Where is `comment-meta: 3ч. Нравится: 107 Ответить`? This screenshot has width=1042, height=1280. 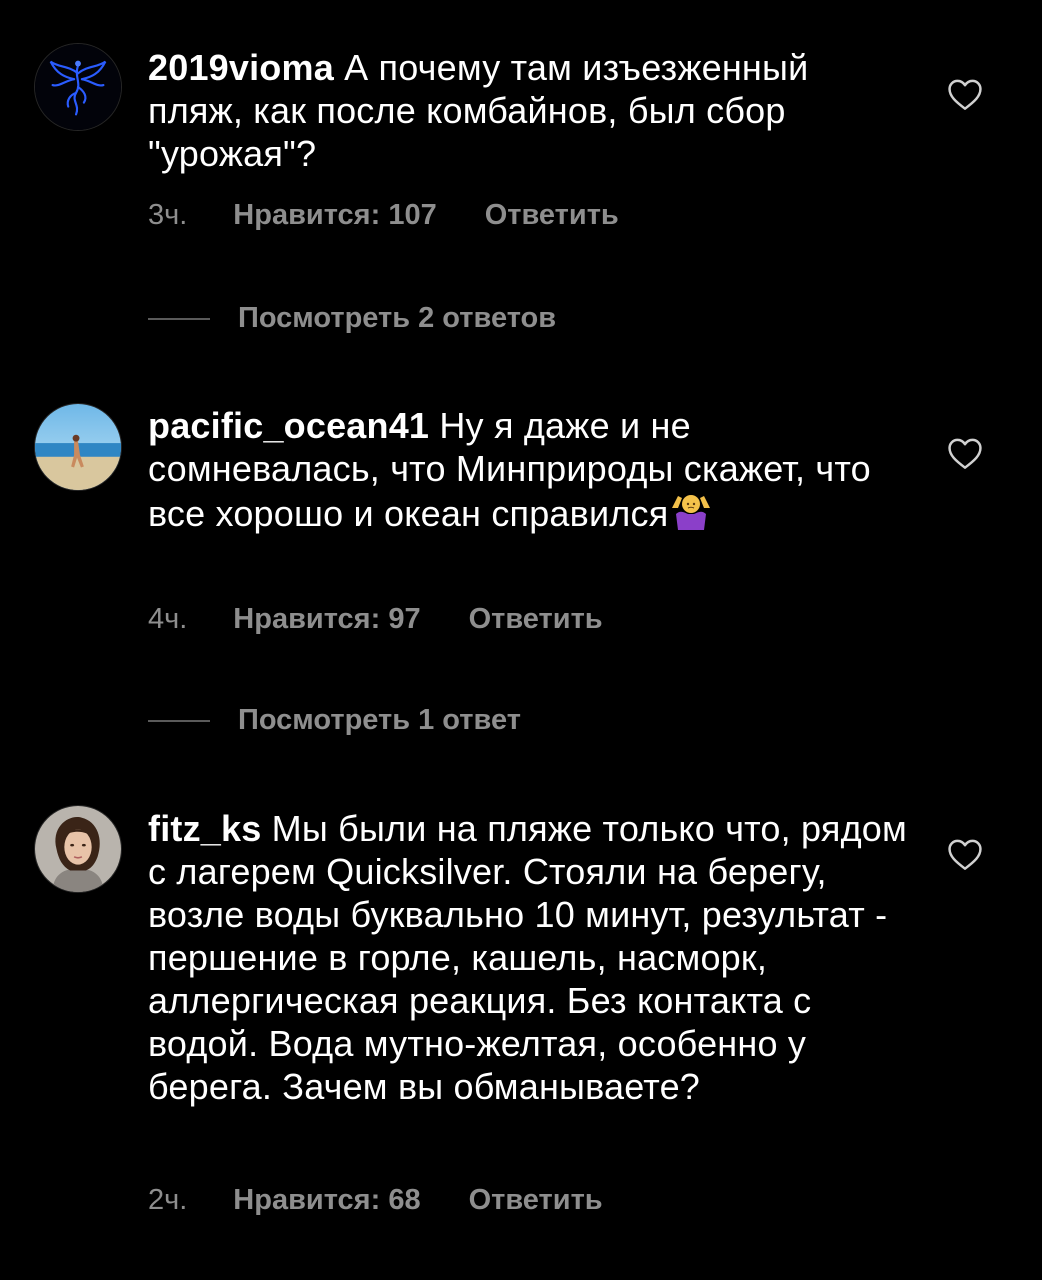 comment-meta: 3ч. Нравится: 107 Ответить is located at coordinates (383, 215).